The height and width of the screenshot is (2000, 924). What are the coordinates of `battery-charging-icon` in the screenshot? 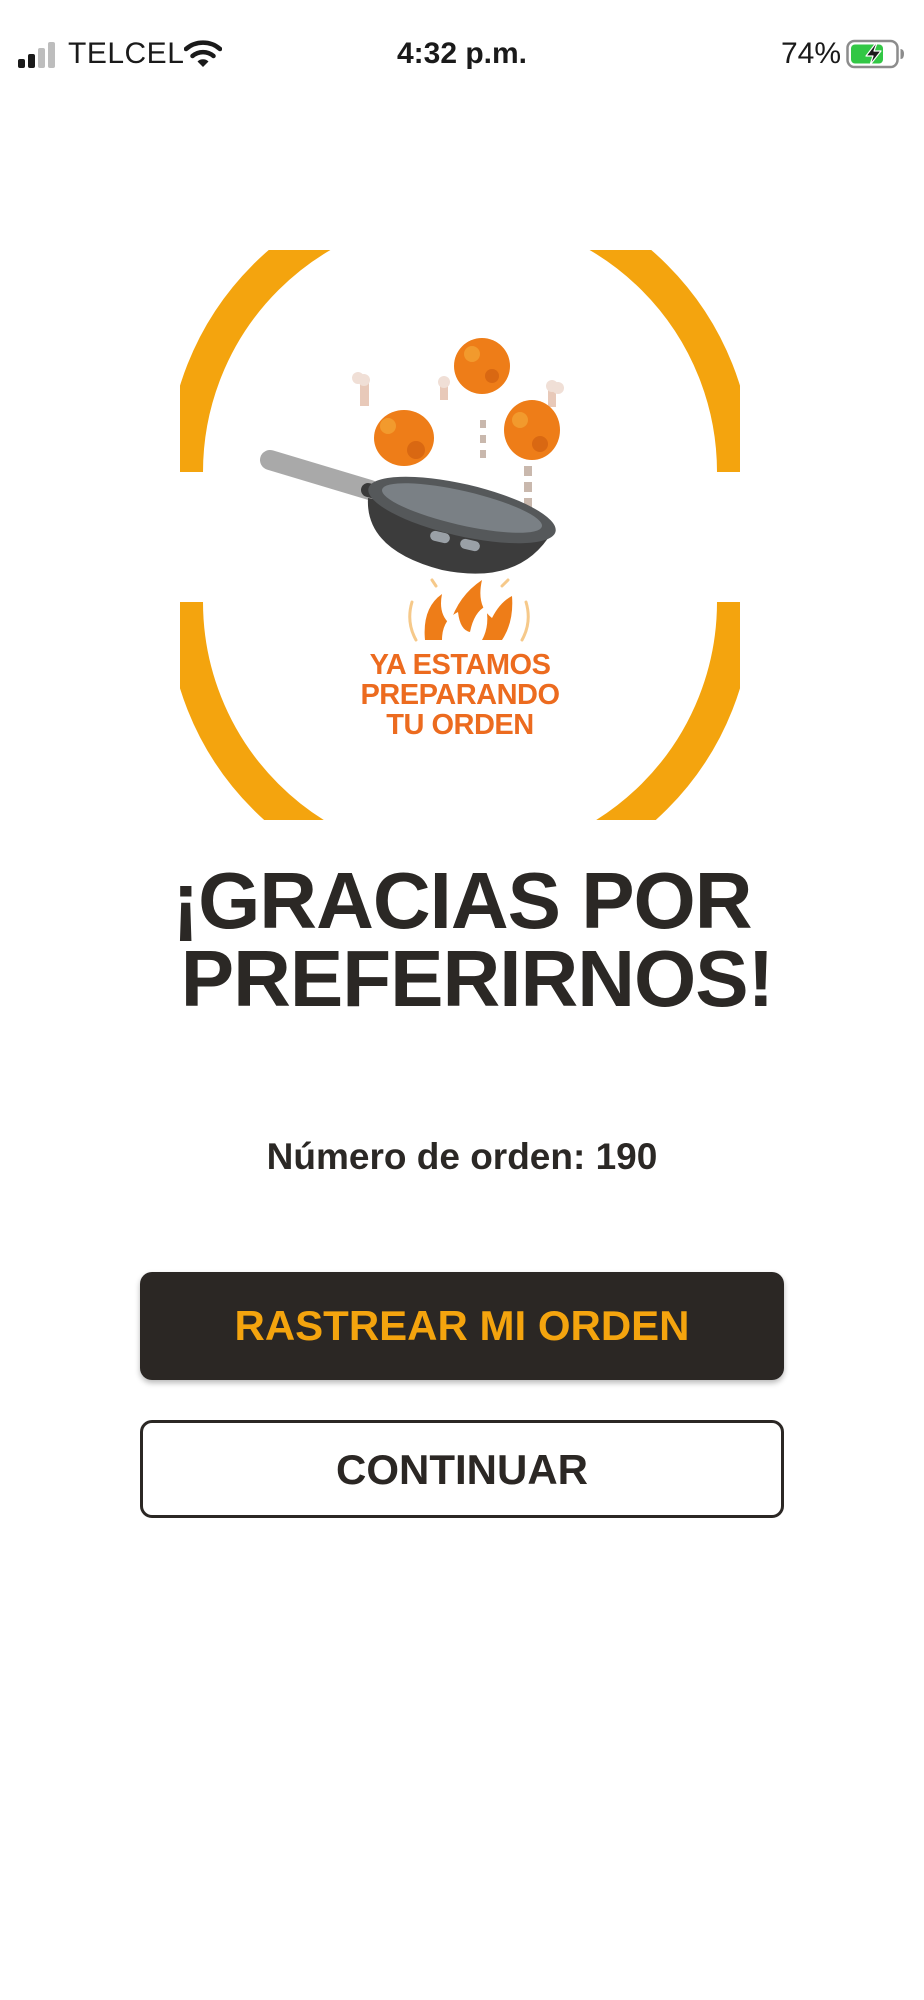 It's located at (875, 54).